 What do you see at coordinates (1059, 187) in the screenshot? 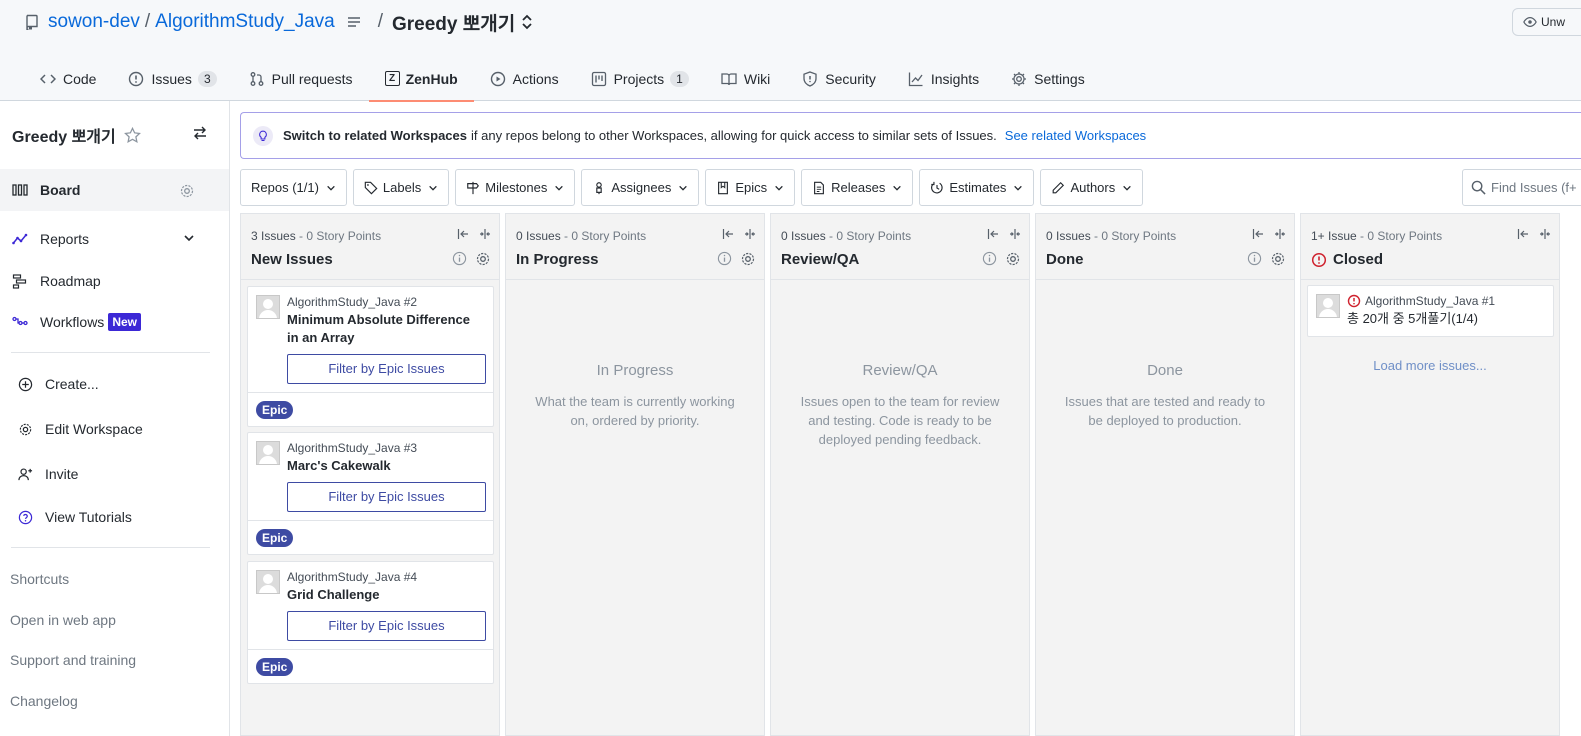
I see `pencil-icon` at bounding box center [1059, 187].